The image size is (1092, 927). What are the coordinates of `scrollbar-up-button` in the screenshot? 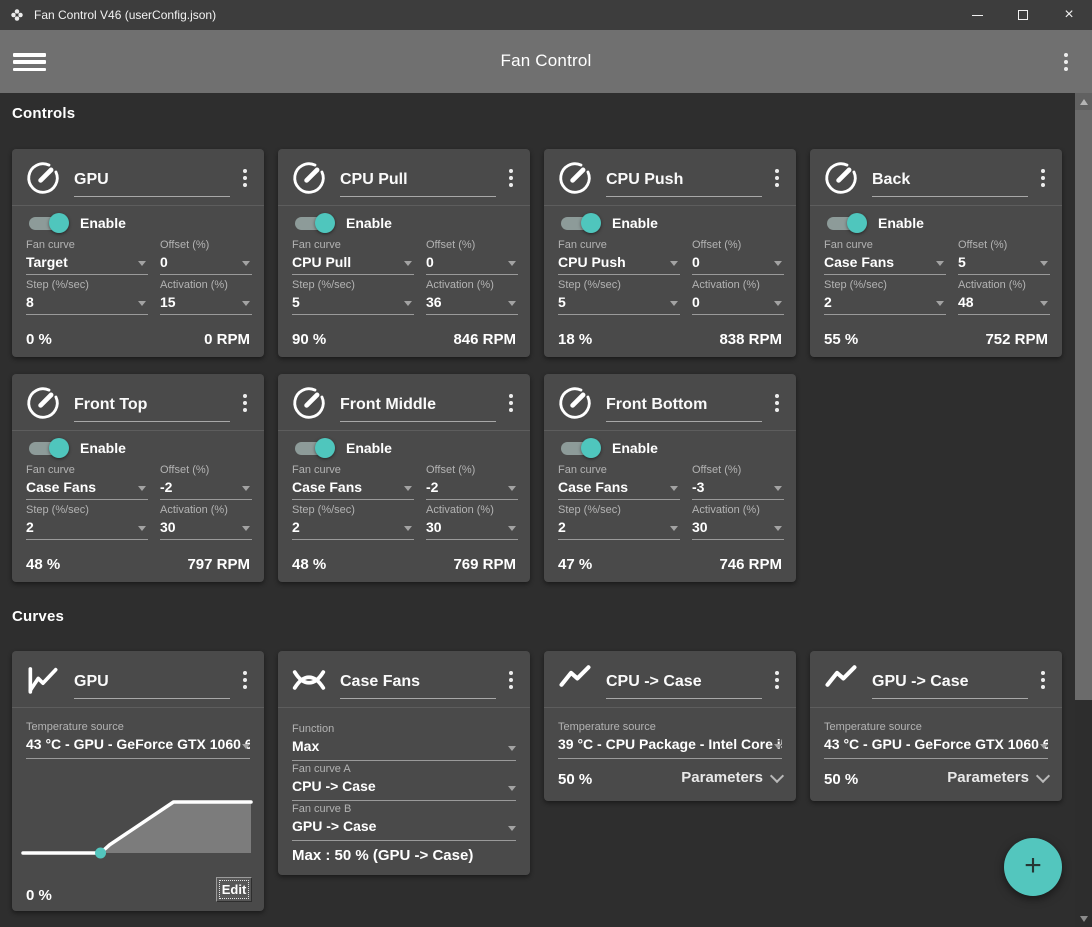 It's located at (1083, 101).